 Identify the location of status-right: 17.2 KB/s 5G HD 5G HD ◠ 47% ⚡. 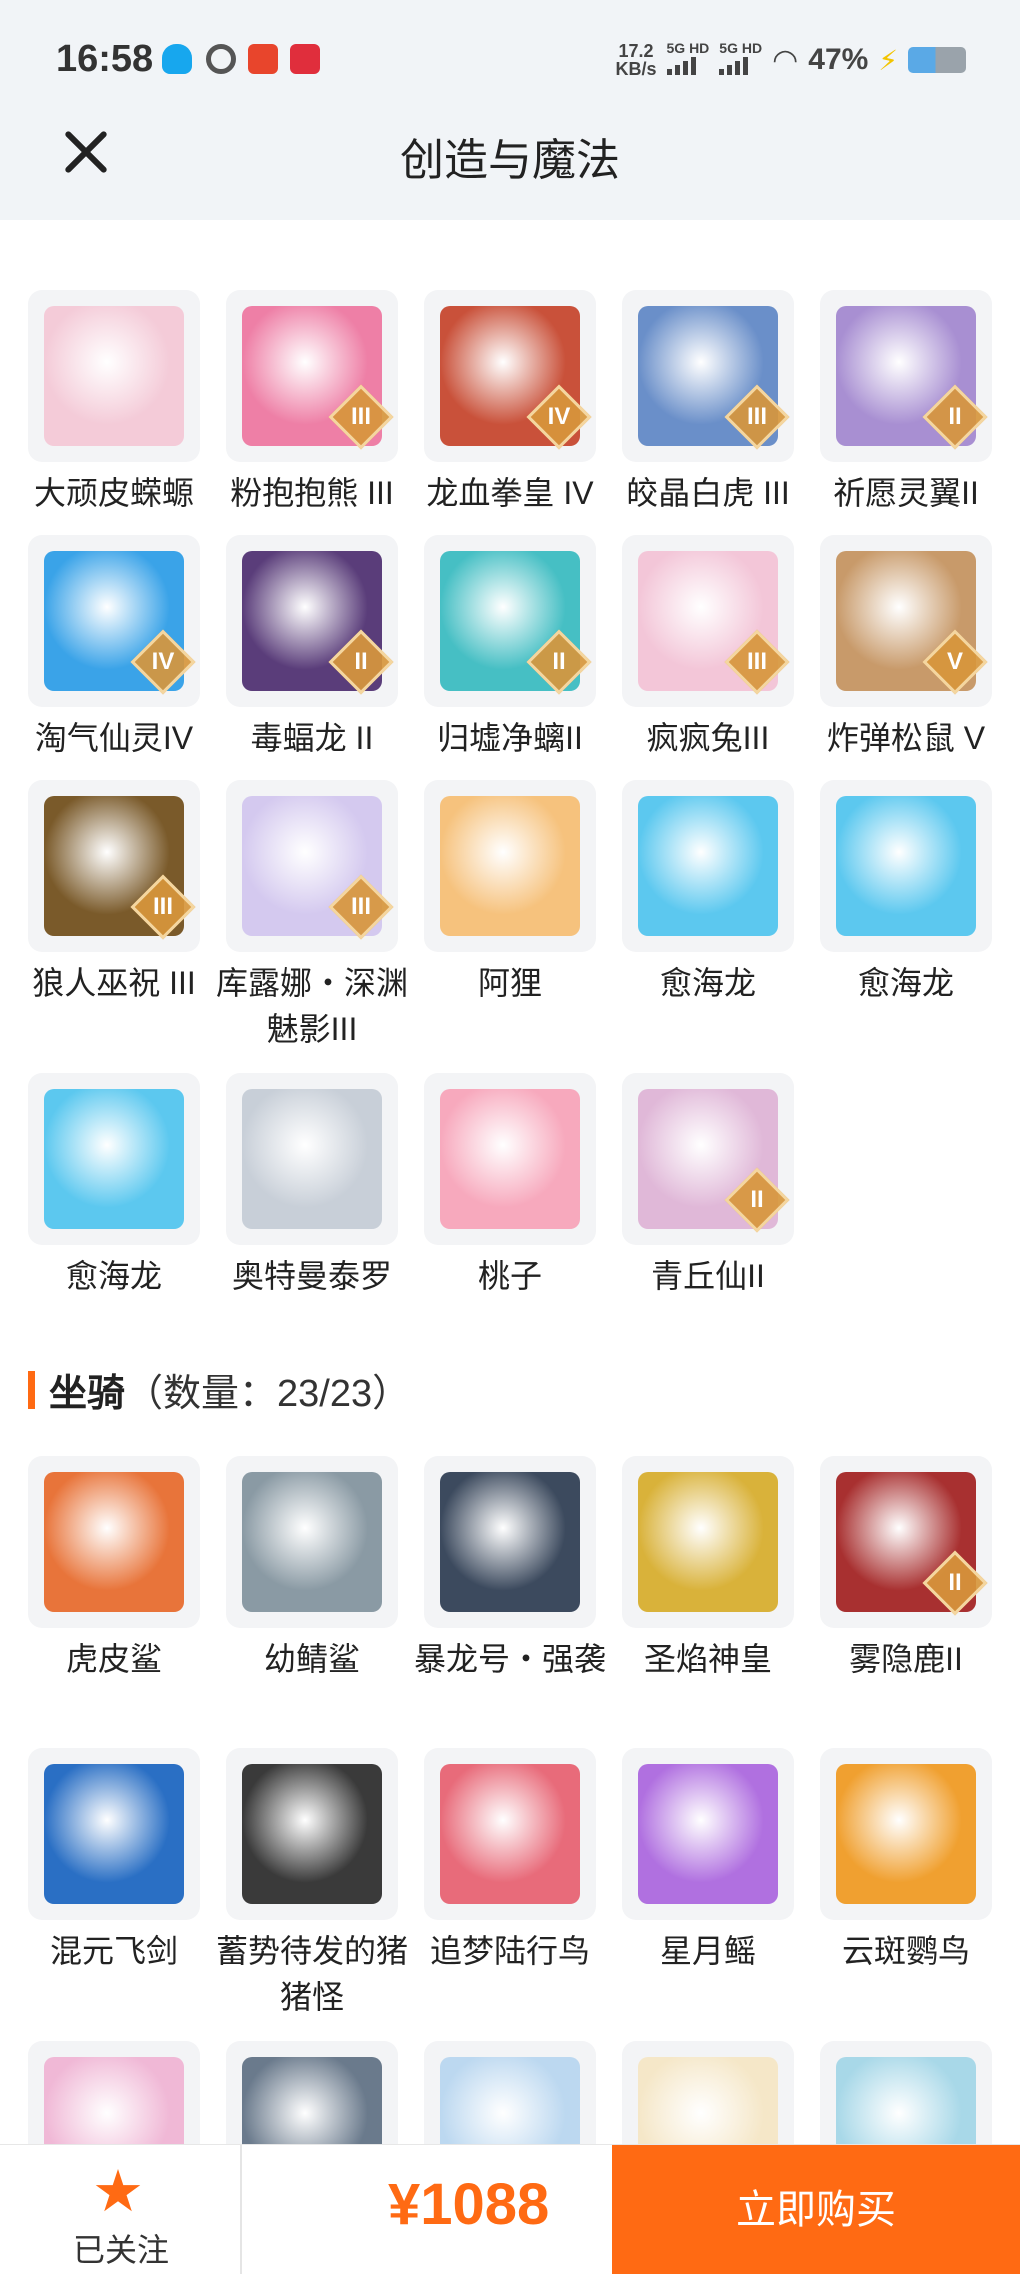
(790, 60).